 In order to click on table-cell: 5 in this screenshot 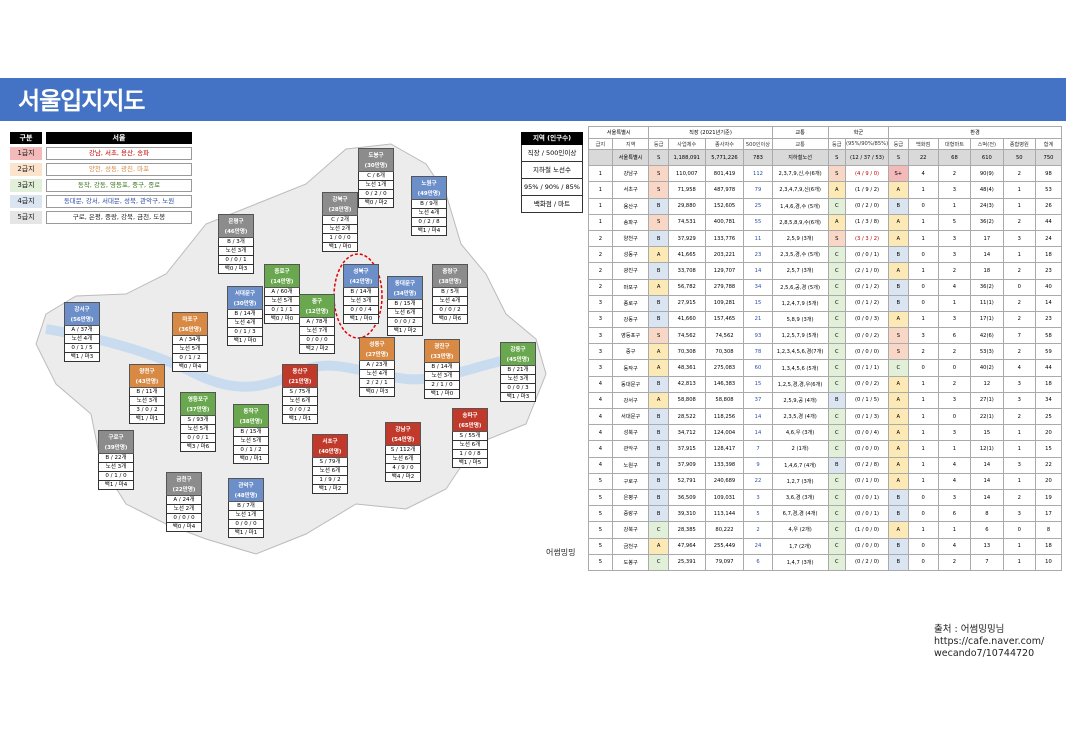, I will do `click(600, 497)`.